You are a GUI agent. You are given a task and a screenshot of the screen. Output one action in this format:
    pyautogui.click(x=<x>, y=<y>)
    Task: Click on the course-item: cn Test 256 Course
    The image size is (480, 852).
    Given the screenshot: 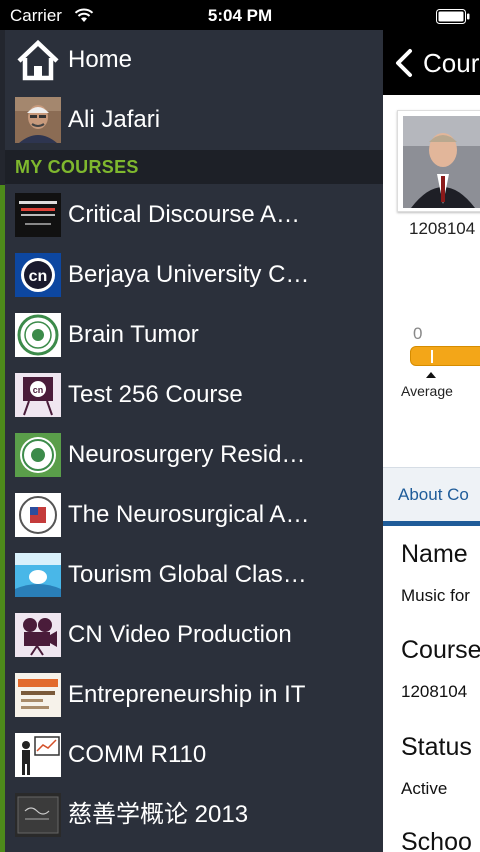 What is the action you would take?
    pyautogui.click(x=194, y=395)
    